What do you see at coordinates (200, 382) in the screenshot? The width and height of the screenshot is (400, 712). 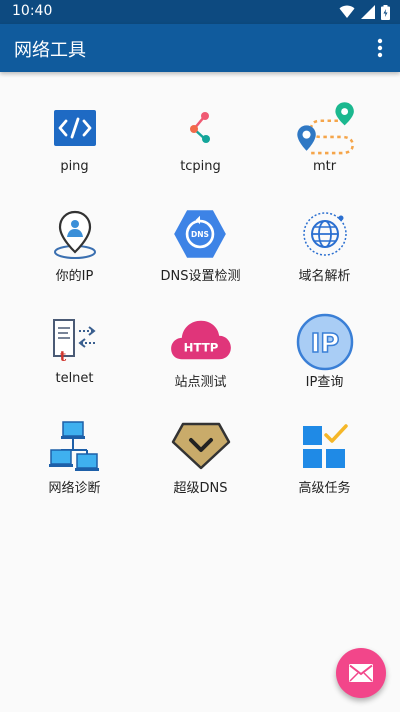 I see `tool-label: 站点测试` at bounding box center [200, 382].